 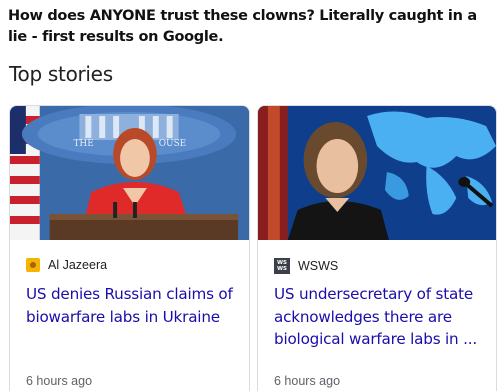 I want to click on top-stories-heading: Top stories, so click(x=61, y=74).